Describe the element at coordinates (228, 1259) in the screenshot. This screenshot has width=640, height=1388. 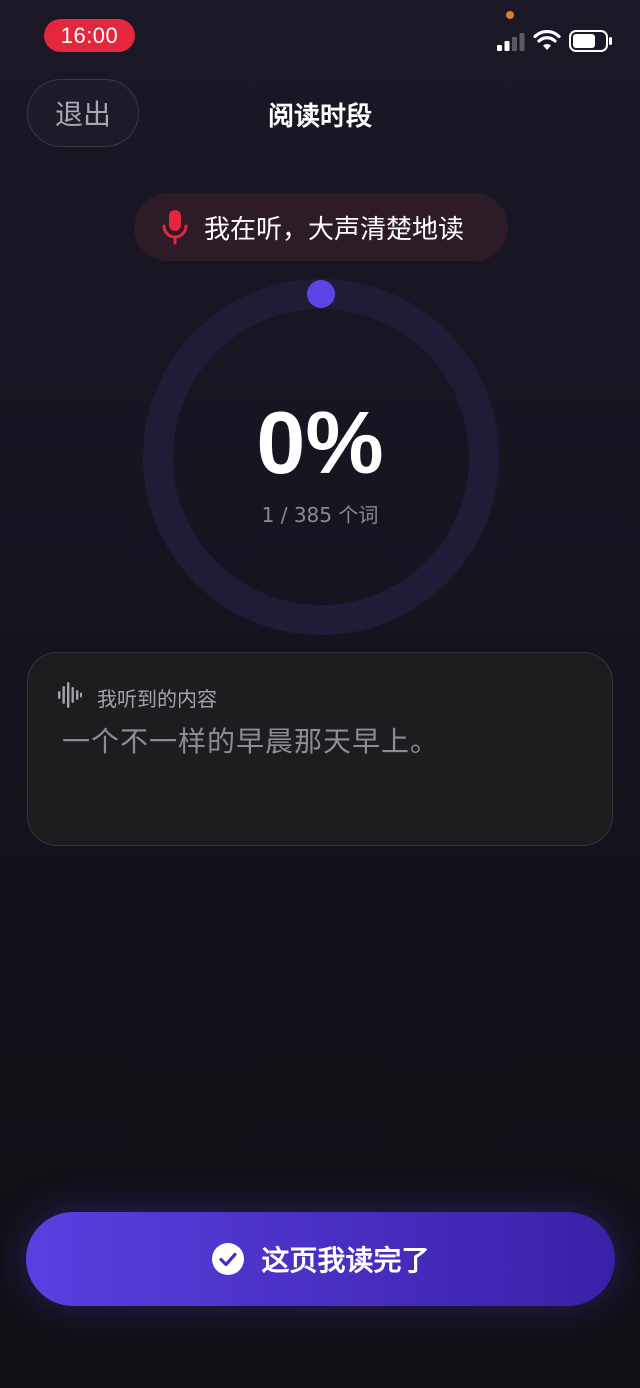
I see `checkmark-icon` at that location.